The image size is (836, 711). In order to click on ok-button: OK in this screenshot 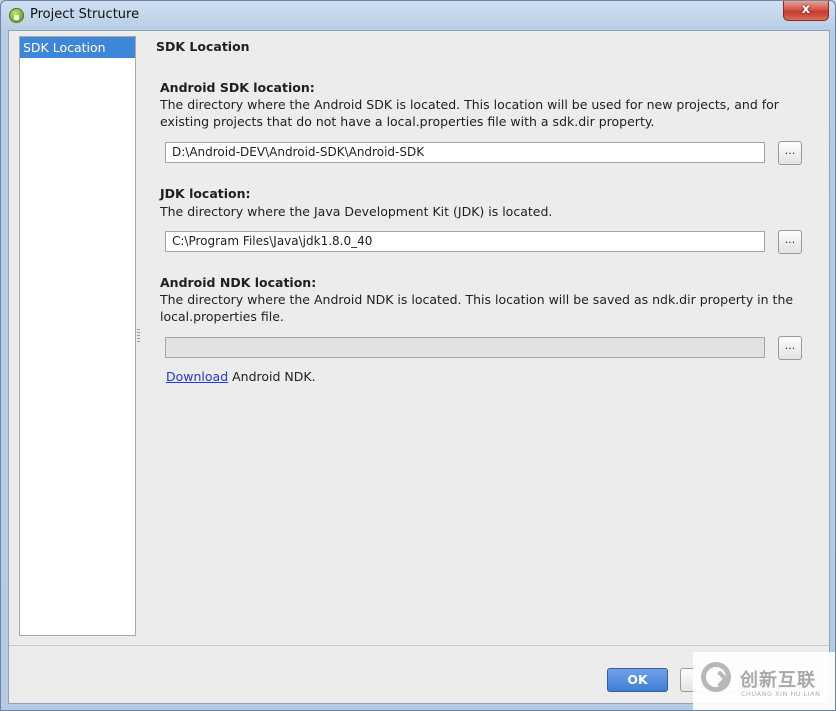, I will do `click(637, 680)`.